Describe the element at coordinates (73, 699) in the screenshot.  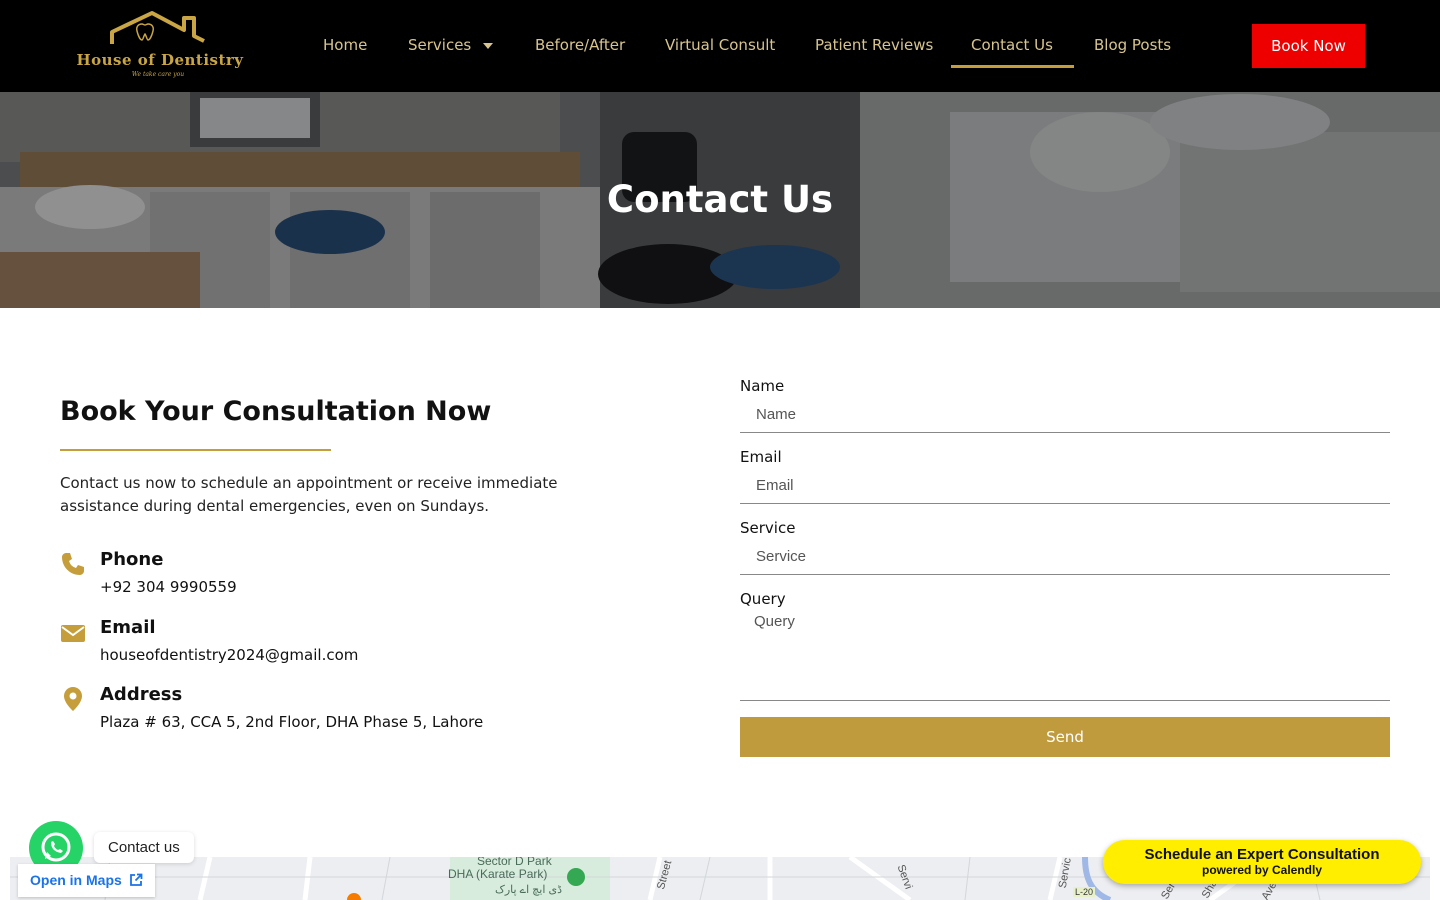
I see `location-pin-icon` at that location.